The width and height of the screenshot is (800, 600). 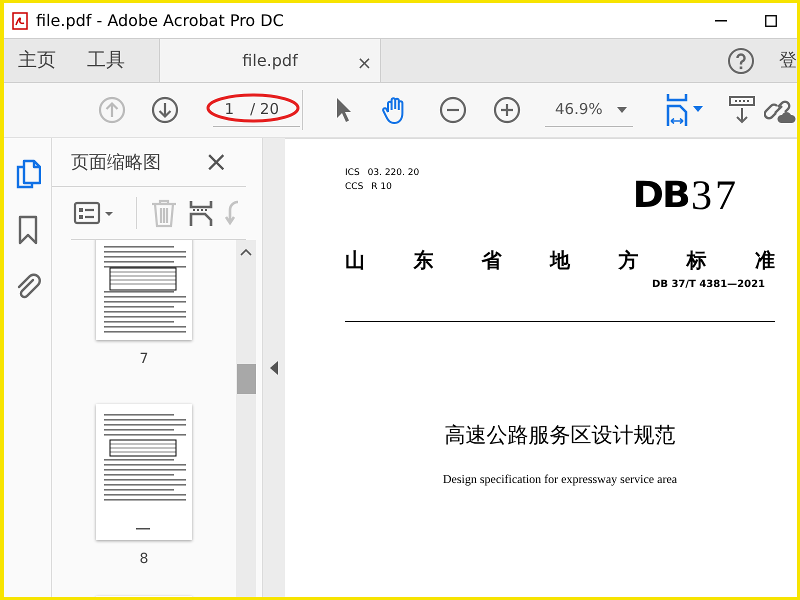 What do you see at coordinates (246, 379) in the screenshot?
I see `scrollbar-thumb` at bounding box center [246, 379].